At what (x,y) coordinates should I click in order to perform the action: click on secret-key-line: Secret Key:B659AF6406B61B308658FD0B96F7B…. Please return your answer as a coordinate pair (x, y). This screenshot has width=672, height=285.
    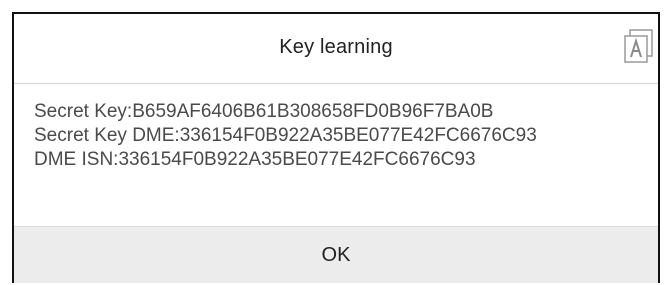
    Looking at the image, I should click on (264, 111).